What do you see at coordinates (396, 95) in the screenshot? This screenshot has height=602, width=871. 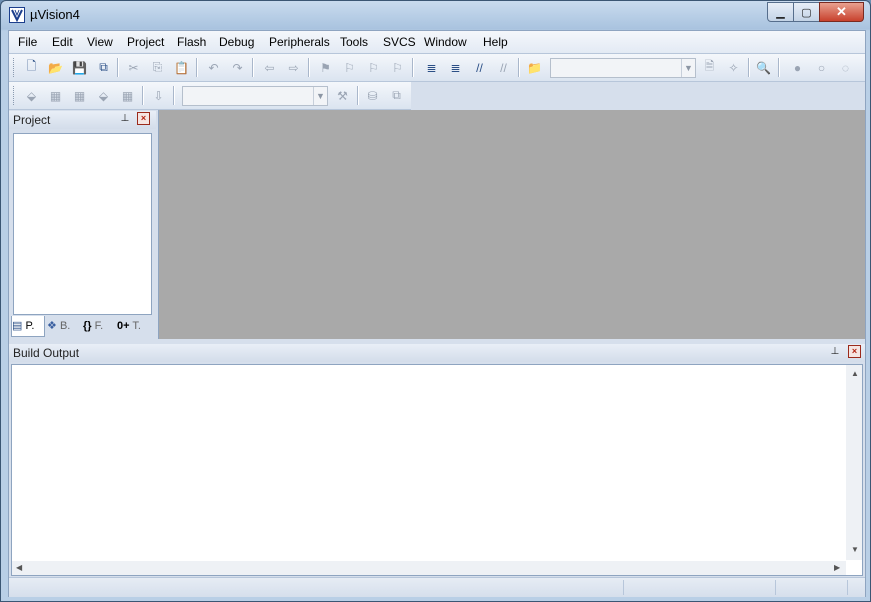 I see `select-packet-icon: ⧉` at bounding box center [396, 95].